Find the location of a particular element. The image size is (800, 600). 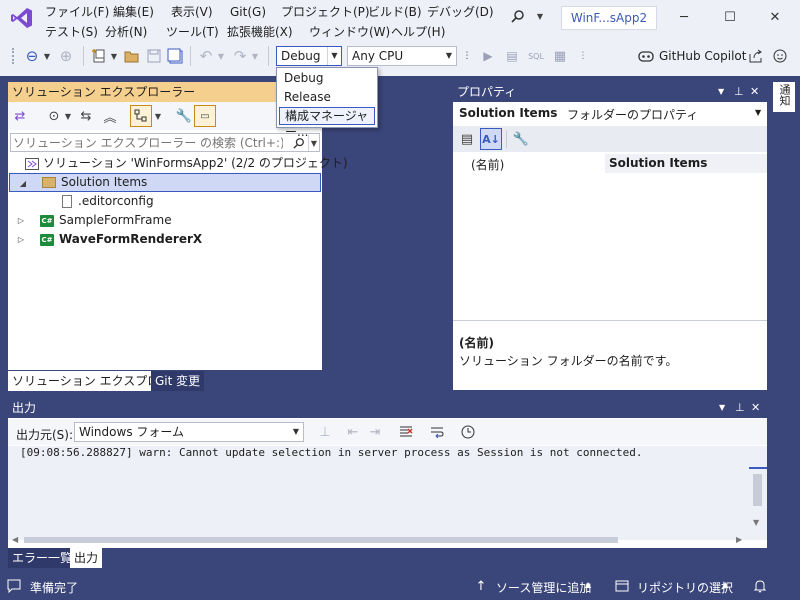

tree-row-solution: ソリューション 'WinFormsApp2' (2/2 のプロジェクト) is located at coordinates (178, 163).